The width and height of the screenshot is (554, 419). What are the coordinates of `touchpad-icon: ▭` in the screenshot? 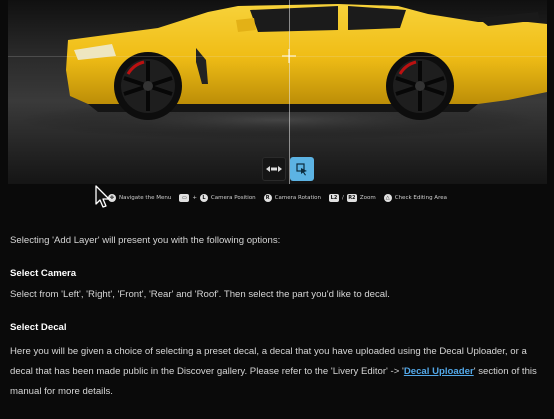 It's located at (184, 198).